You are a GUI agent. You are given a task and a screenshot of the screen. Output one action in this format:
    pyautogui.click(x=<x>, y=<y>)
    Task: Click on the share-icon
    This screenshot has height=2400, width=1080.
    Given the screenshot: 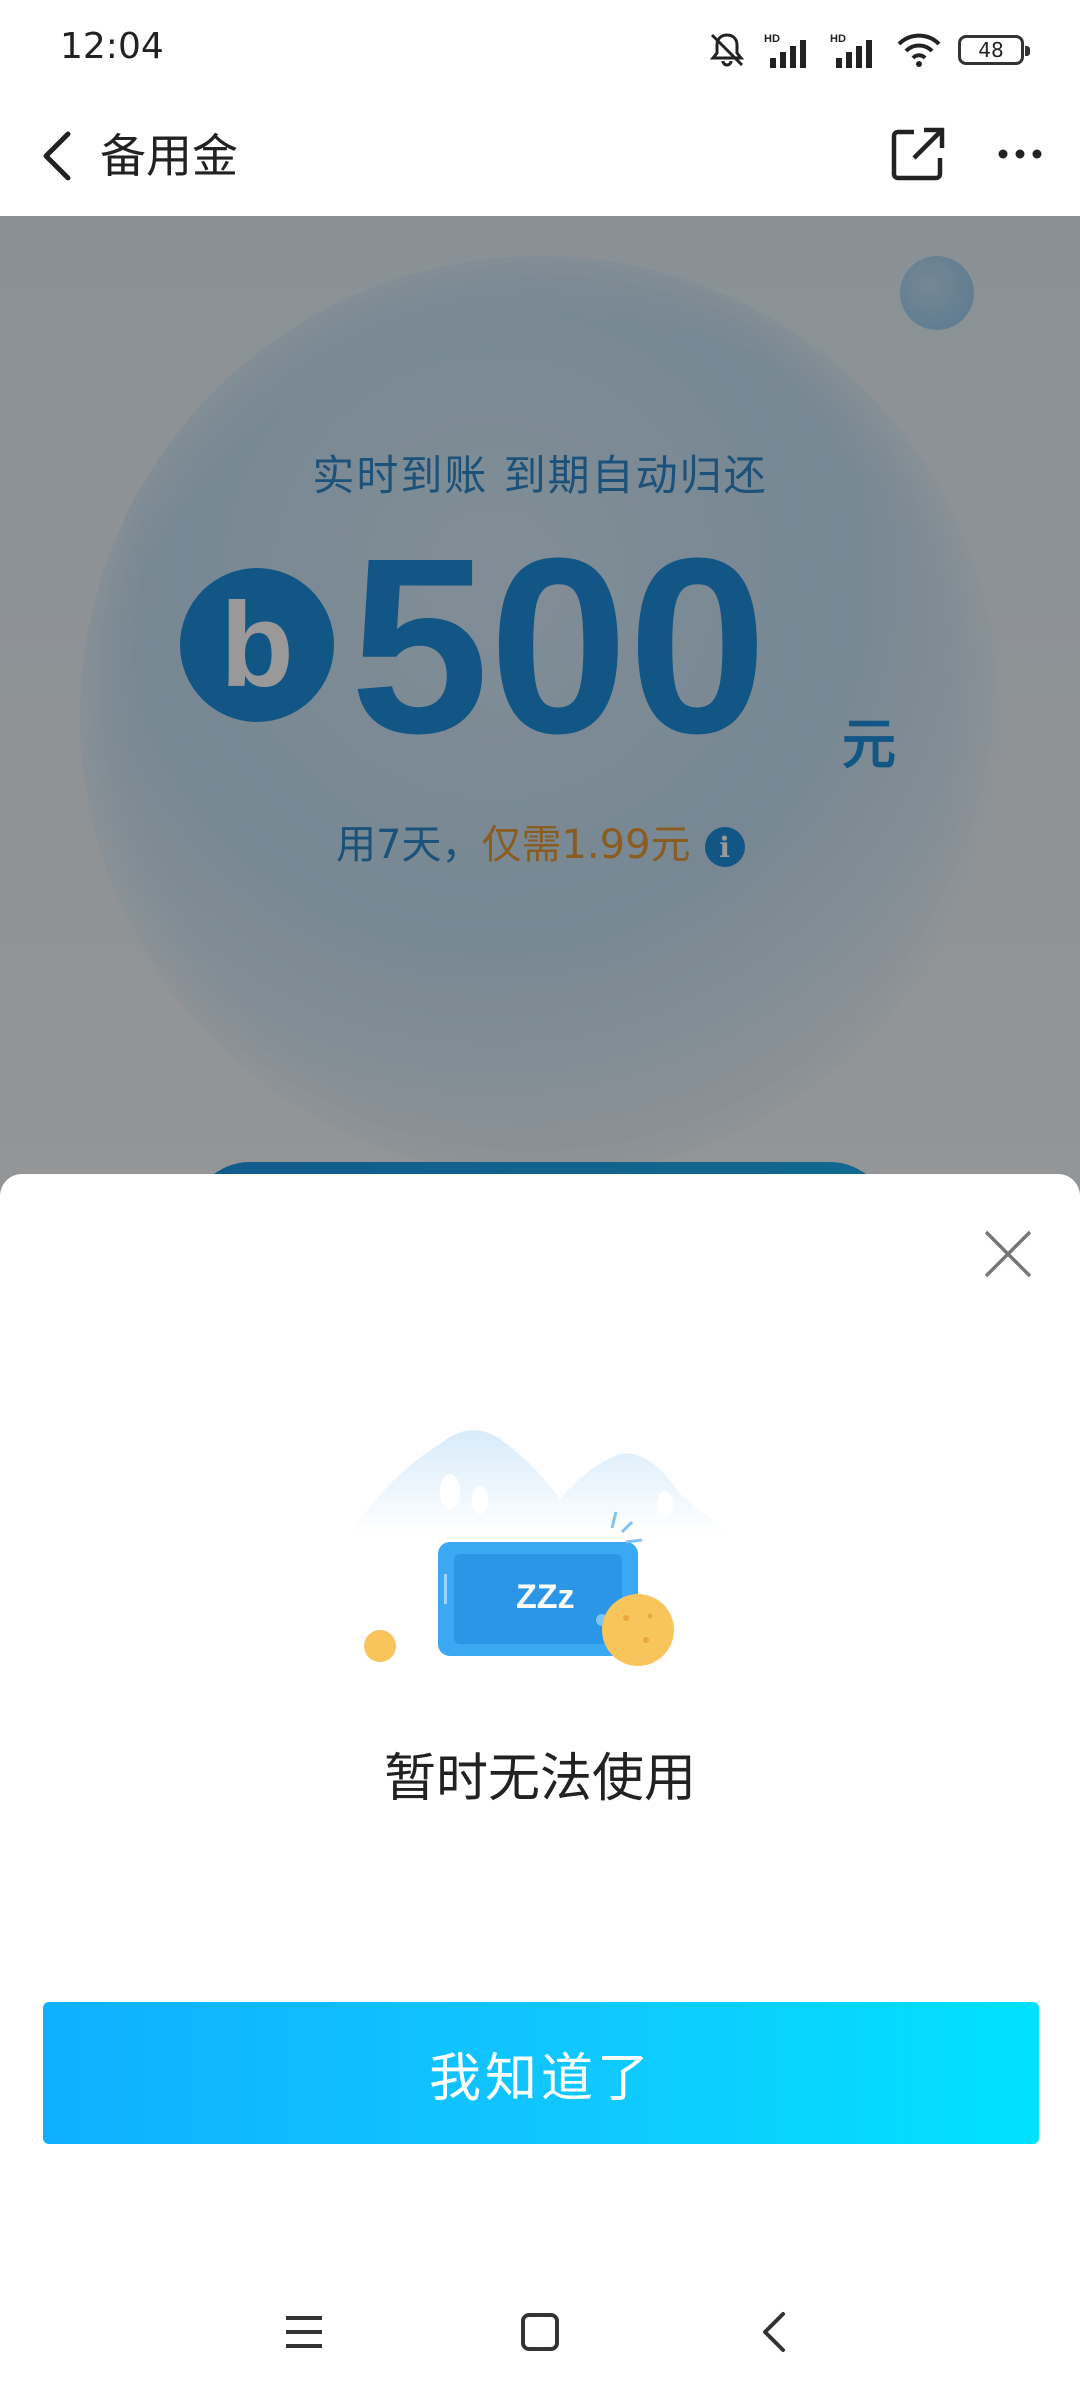 What is the action you would take?
    pyautogui.click(x=918, y=154)
    